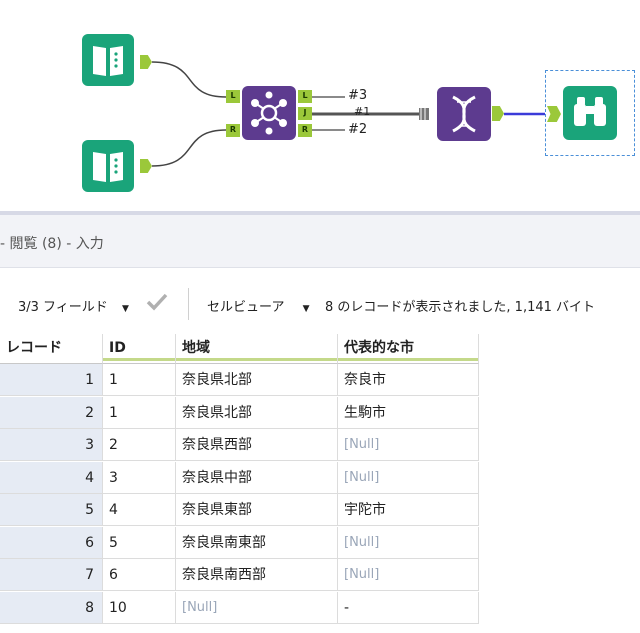 Image resolution: width=640 pixels, height=633 pixels. What do you see at coordinates (408, 412) in the screenshot?
I see `city-cell: 生駒市` at bounding box center [408, 412].